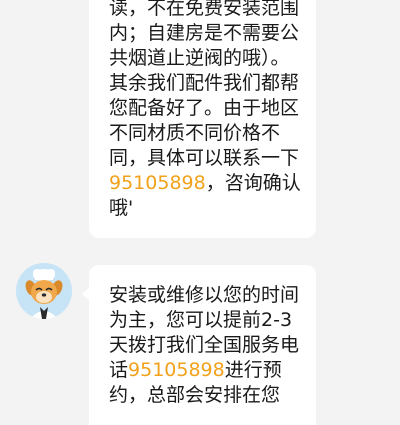 This screenshot has height=425, width=400. Describe the element at coordinates (253, 370) in the screenshot. I see `message-text: 进行预` at that location.